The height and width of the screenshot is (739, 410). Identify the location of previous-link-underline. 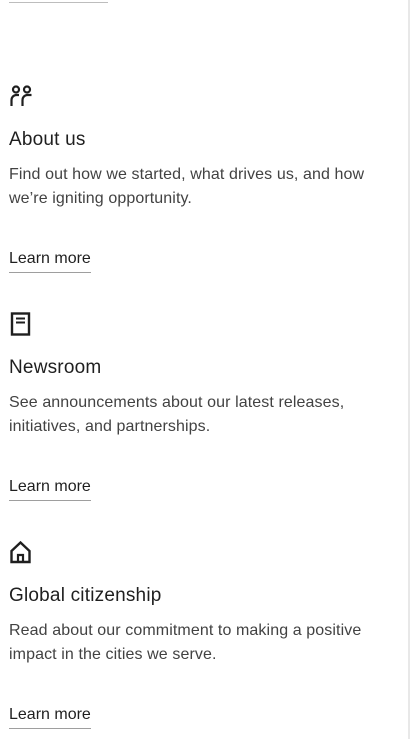
(58, 2).